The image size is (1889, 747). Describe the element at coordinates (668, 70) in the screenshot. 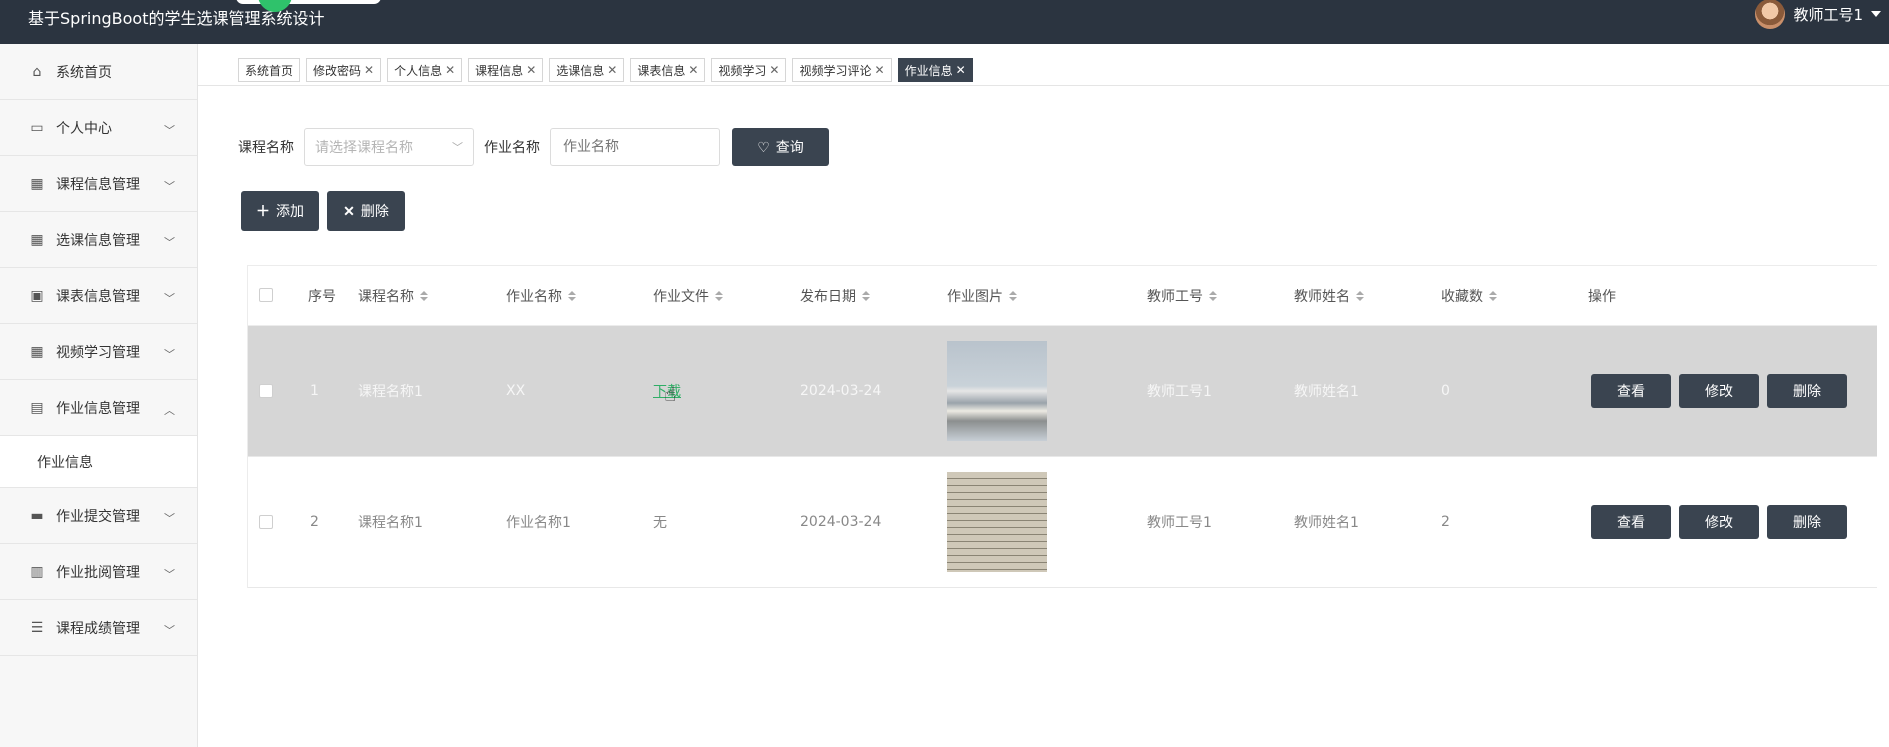

I see `tab-timetable-info: 课表信息 ✕` at that location.